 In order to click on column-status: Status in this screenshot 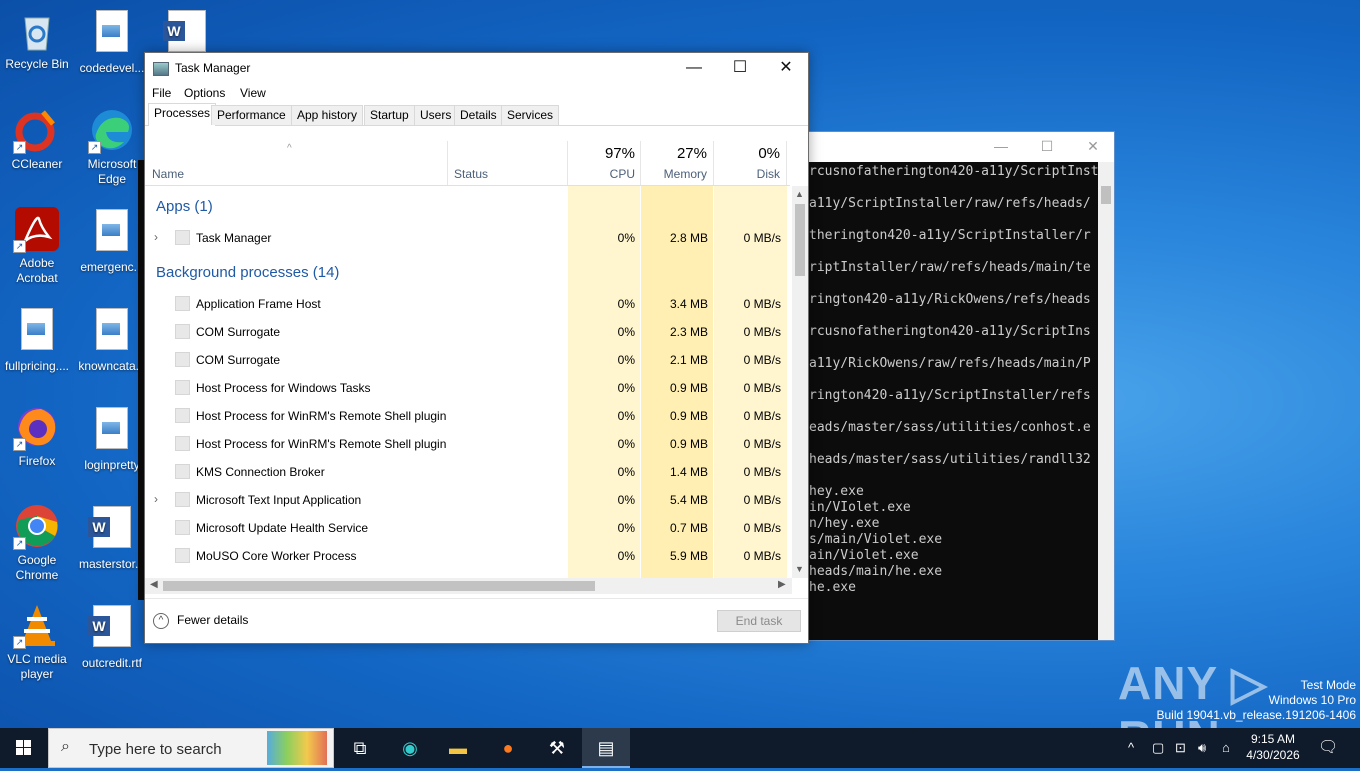, I will do `click(471, 174)`.